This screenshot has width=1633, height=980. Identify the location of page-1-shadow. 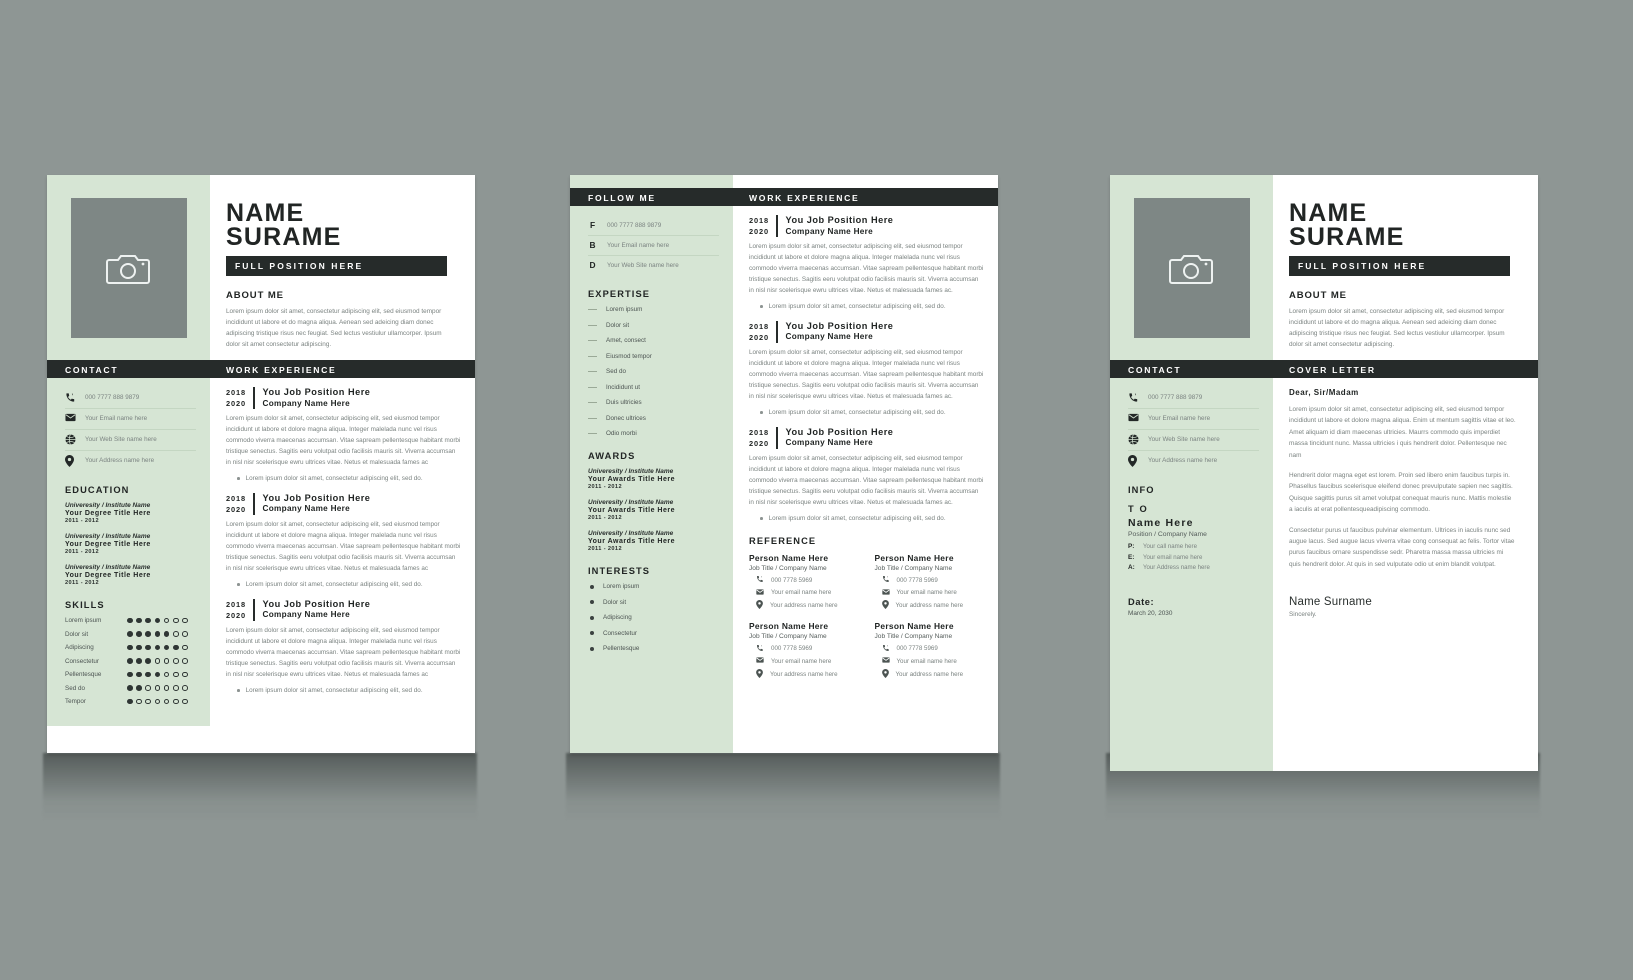
(260, 787).